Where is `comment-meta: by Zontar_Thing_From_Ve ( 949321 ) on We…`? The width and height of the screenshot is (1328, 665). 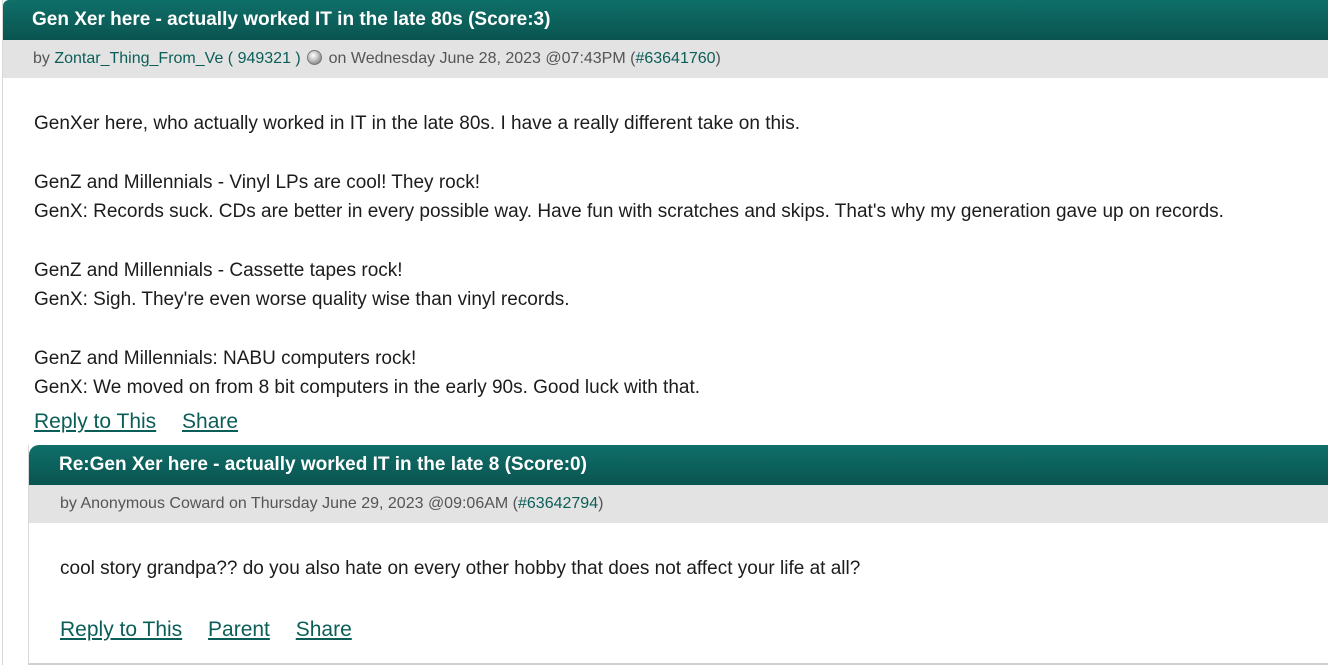 comment-meta: by Zontar_Thing_From_Ve ( 949321 ) on We… is located at coordinates (665, 59).